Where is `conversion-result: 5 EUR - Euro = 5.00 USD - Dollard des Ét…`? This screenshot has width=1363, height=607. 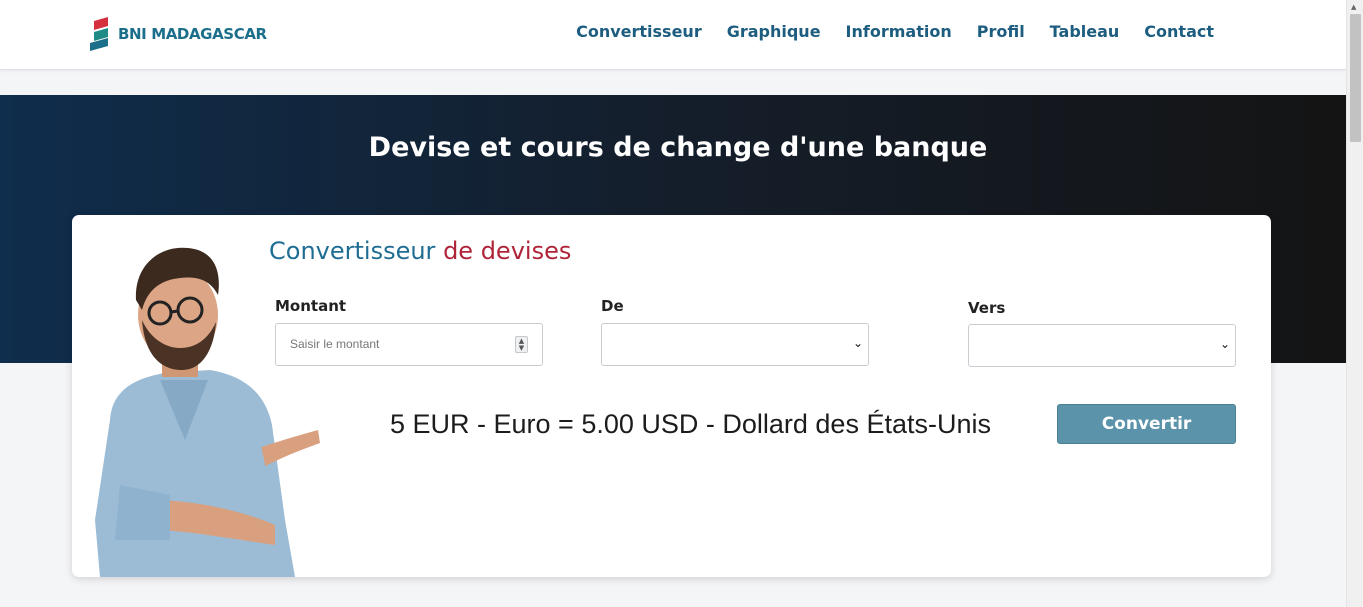
conversion-result: 5 EUR - Euro = 5.00 USD - Dollard des Ét… is located at coordinates (690, 424).